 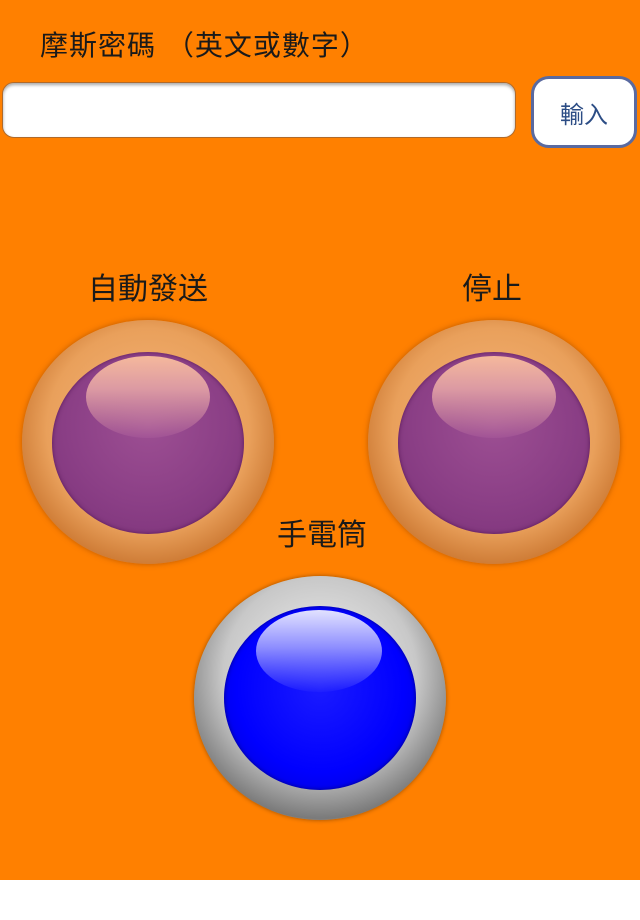 I want to click on stop-button, so click(x=494, y=442).